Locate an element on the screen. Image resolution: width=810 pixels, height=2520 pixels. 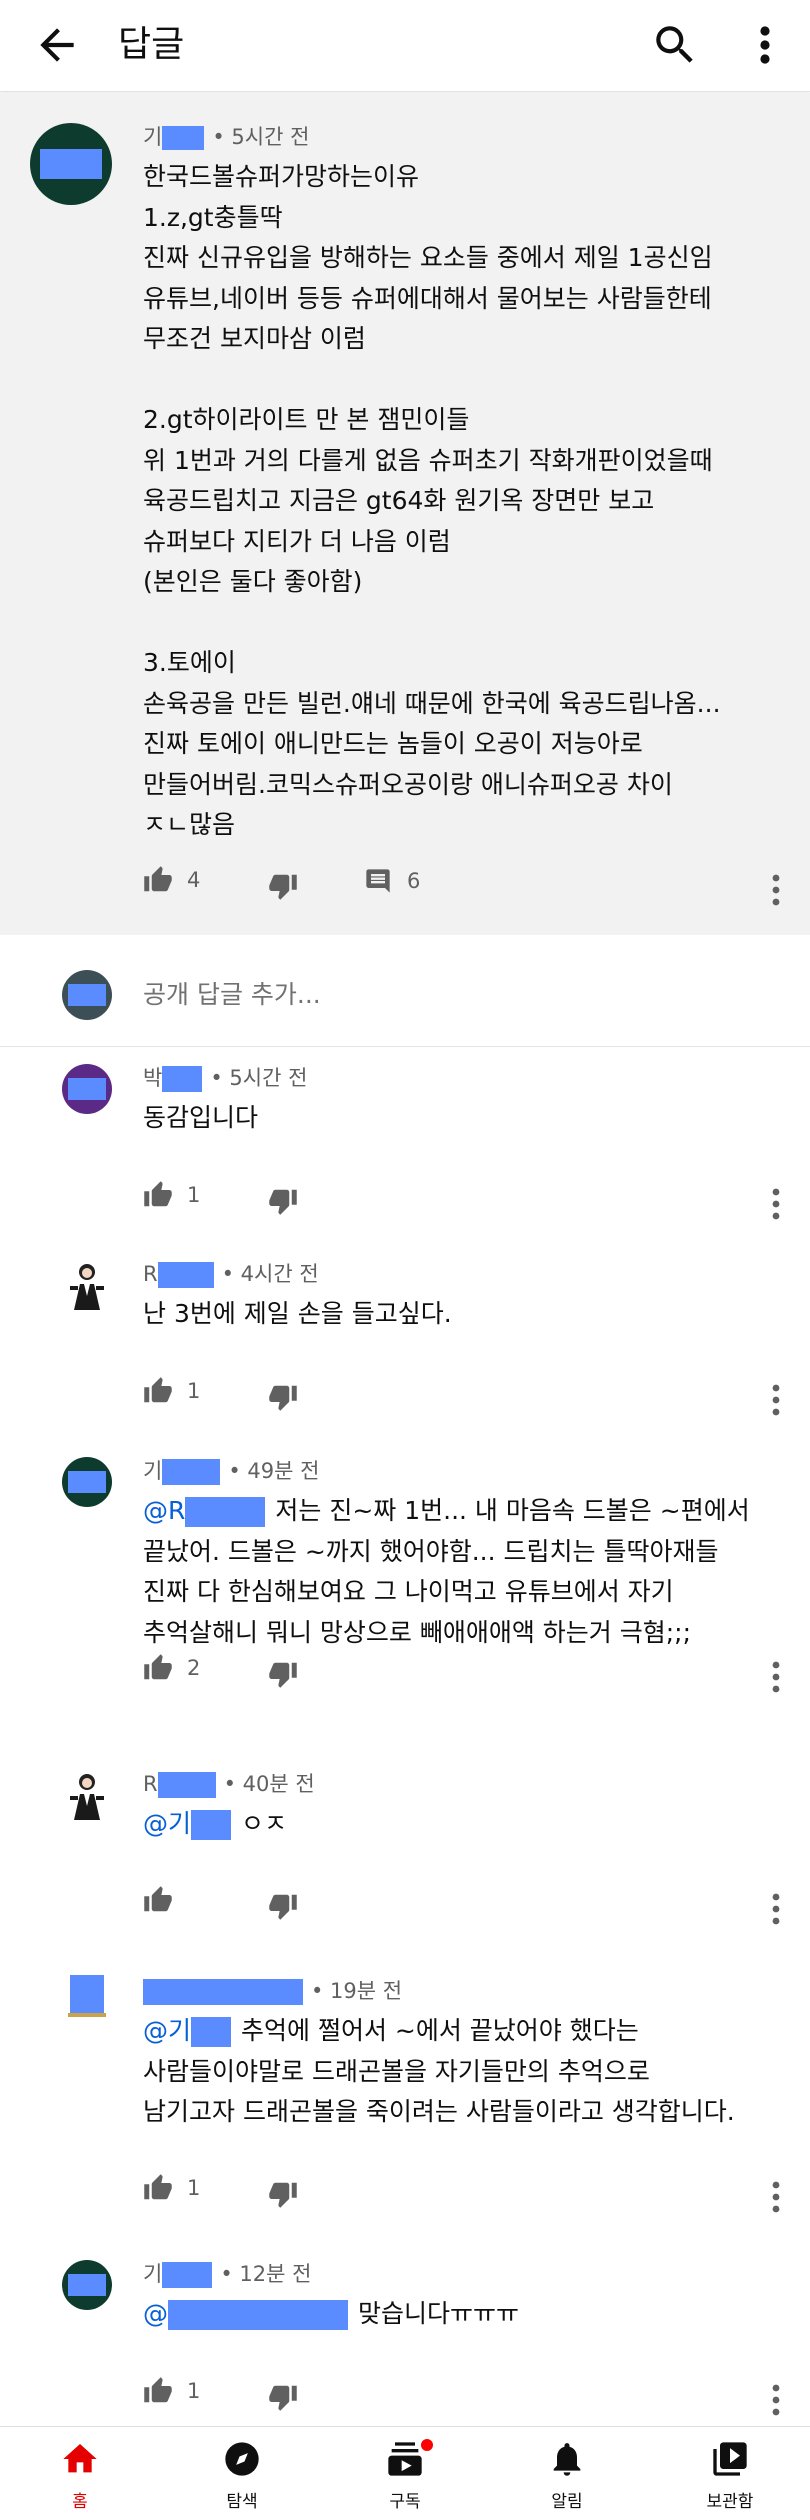
search-icon is located at coordinates (675, 45).